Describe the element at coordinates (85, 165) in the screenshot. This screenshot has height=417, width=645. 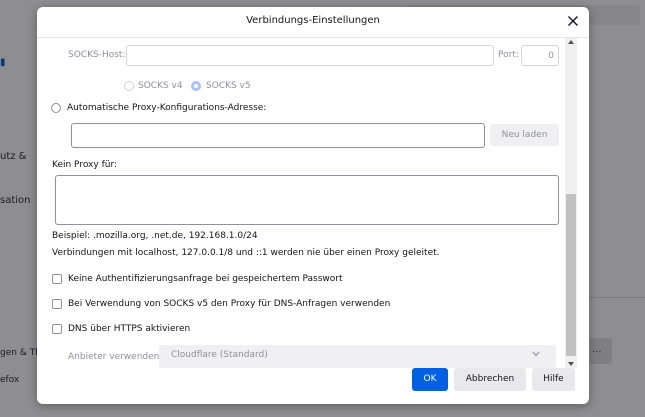
I see `no-proxy-label: Kein Proxy für:` at that location.